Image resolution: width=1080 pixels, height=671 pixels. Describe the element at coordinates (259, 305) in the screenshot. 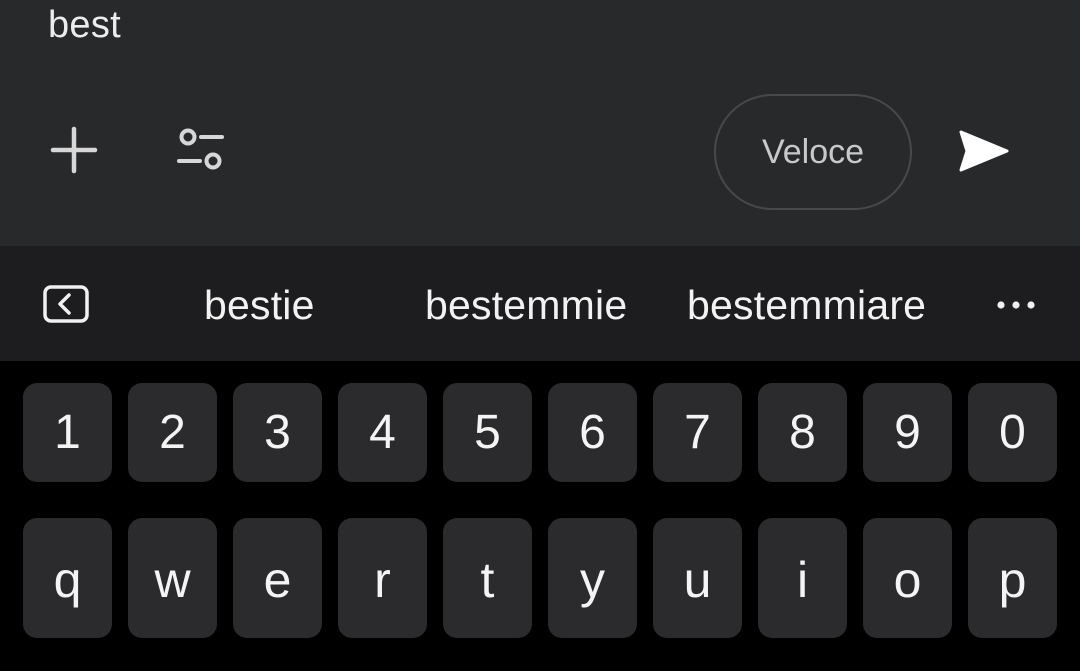

I see `suggestion-item: bestie` at that location.